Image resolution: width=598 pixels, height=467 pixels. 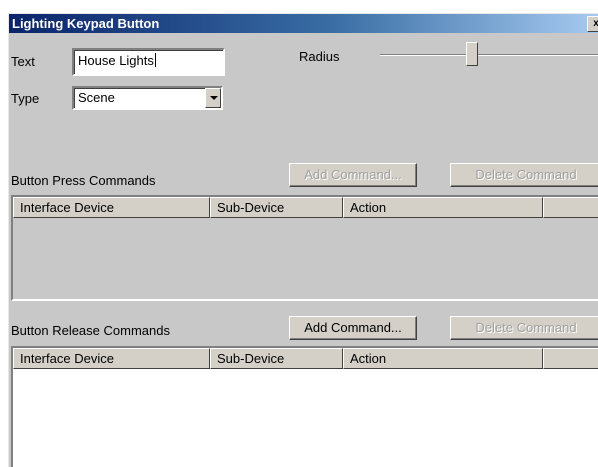 I want to click on radius-slider-track, so click(x=489, y=55).